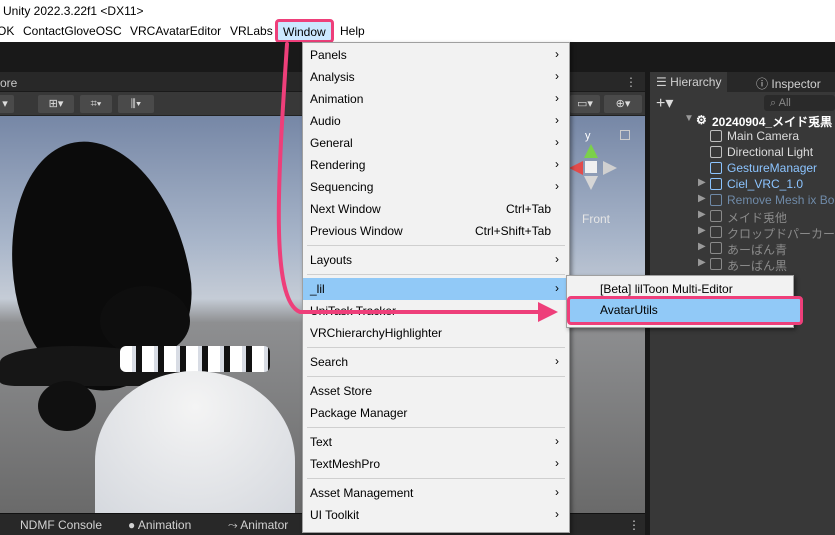  What do you see at coordinates (763, 136) in the screenshot?
I see `row-label: Main Camera` at bounding box center [763, 136].